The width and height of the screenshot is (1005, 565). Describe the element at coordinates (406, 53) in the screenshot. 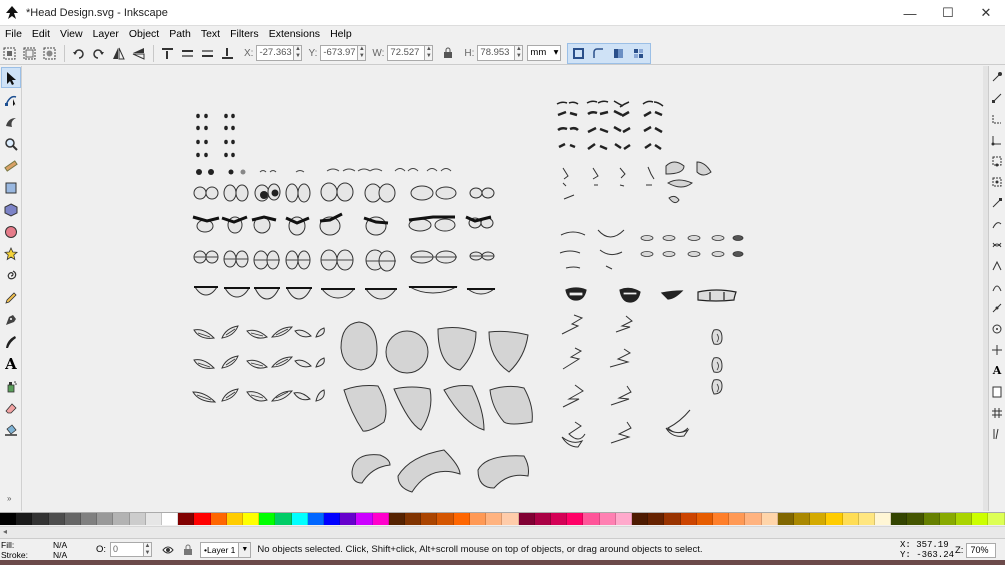

I see `w-input: 72.527` at that location.